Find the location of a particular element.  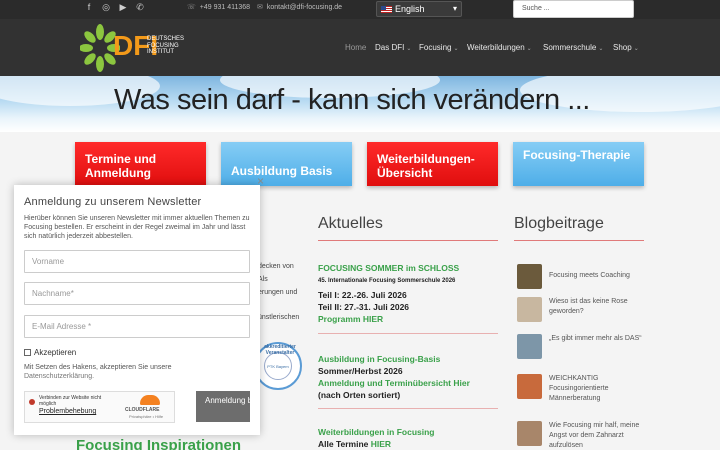

captcha-message: Verbinden zur Website nicht möglich is located at coordinates (70, 401).